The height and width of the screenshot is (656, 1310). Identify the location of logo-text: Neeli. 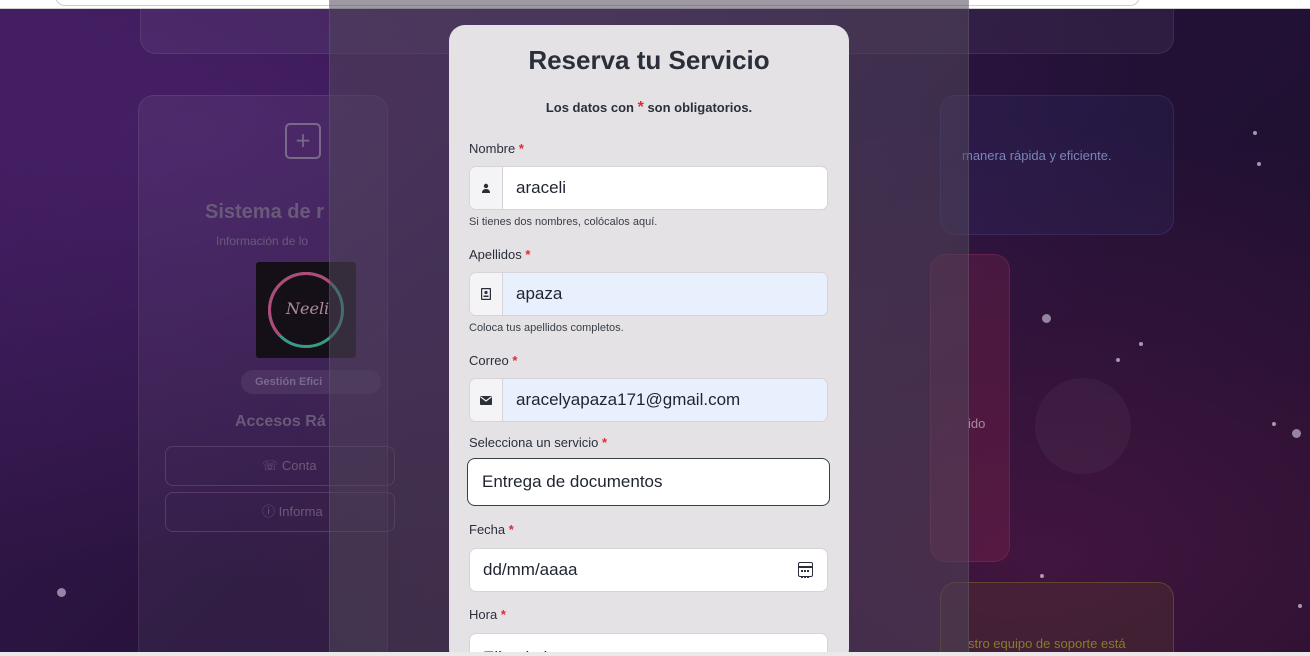
(308, 308).